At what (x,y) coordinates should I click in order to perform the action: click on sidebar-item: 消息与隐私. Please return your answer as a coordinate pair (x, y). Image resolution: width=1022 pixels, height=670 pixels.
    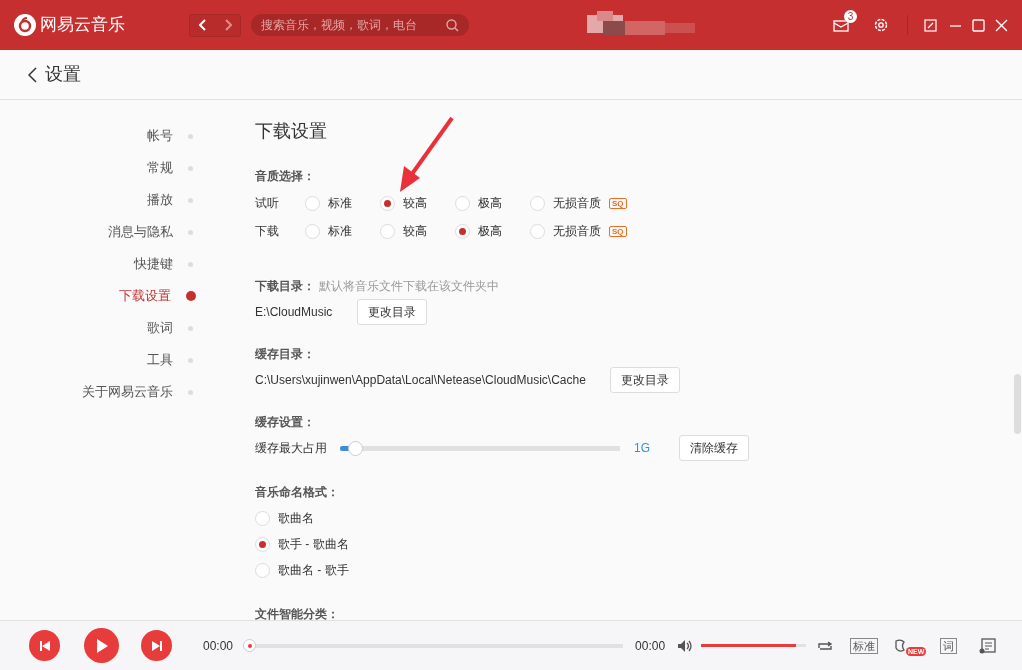
    Looking at the image, I should click on (140, 232).